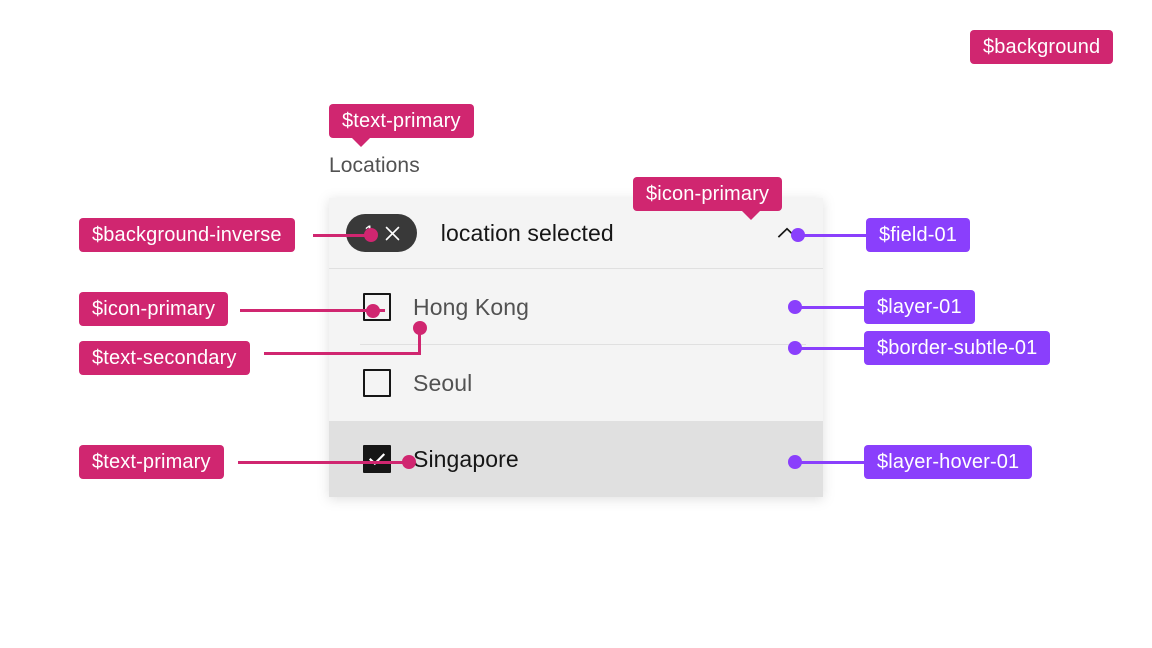  Describe the element at coordinates (371, 235) in the screenshot. I see `leader-dot-background-inverse` at that location.